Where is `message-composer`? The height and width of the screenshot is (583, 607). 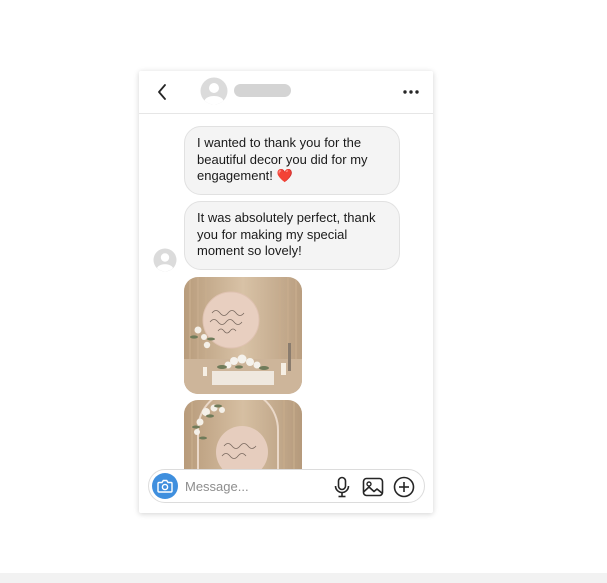 message-composer is located at coordinates (286, 486).